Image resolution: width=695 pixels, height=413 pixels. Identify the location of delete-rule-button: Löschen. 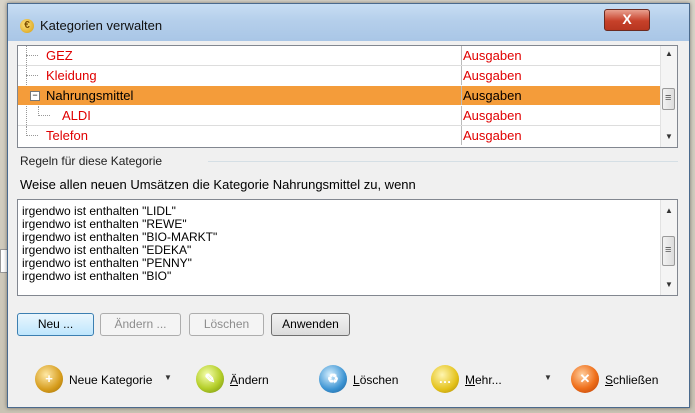
(226, 324).